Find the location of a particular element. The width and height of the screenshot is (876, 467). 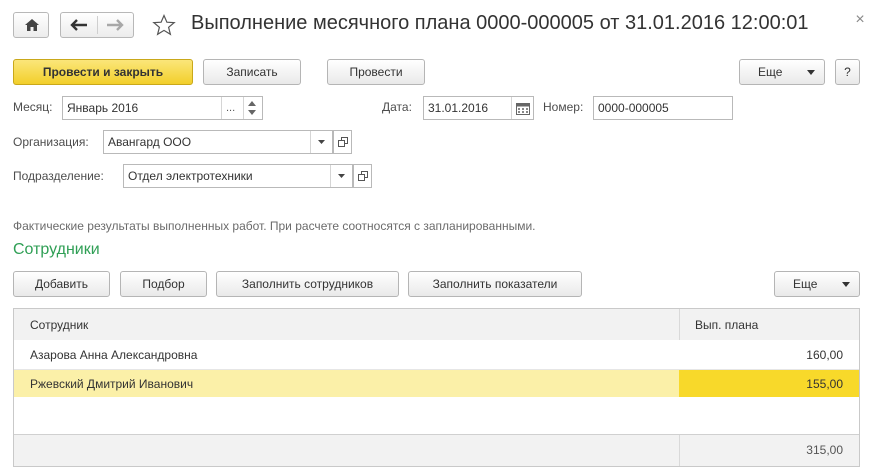

calendar-icon is located at coordinates (523, 108).